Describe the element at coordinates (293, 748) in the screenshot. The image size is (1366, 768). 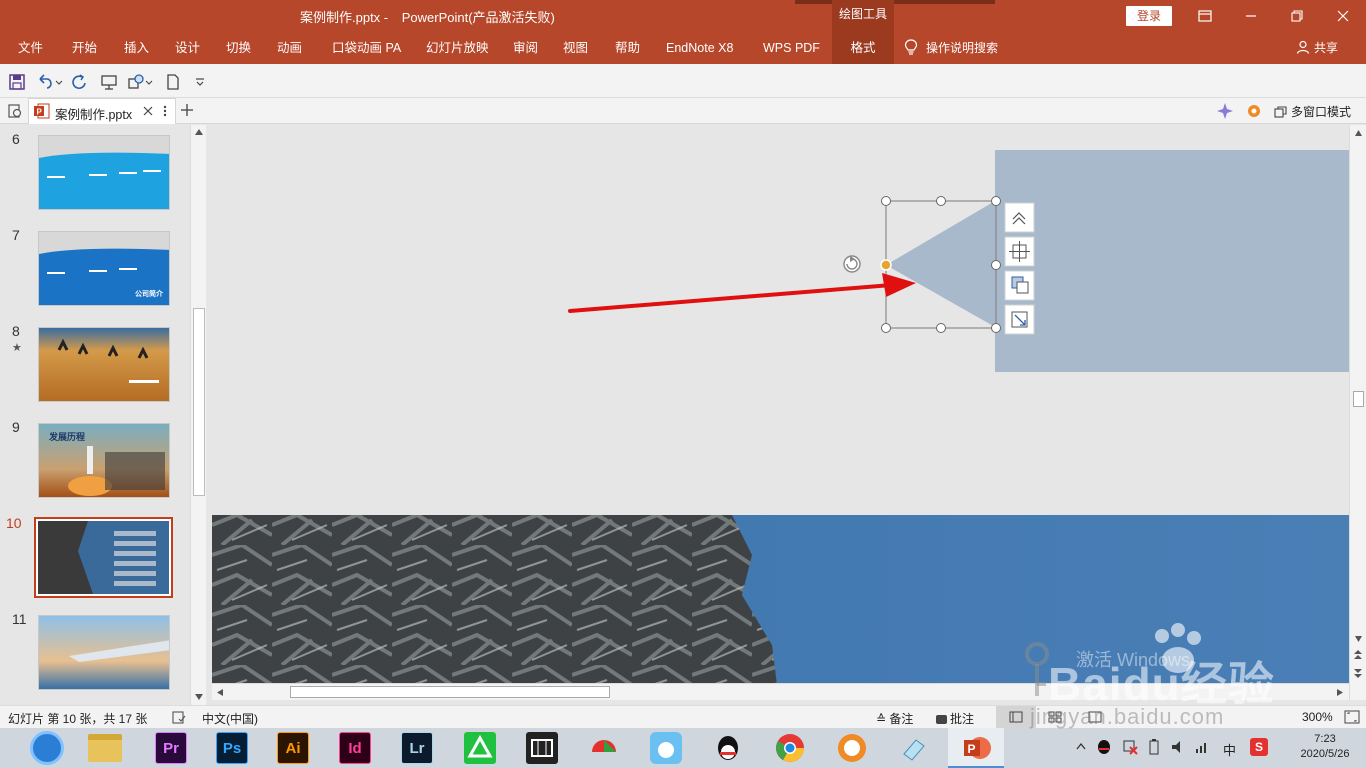
I see `illustrator-icon: Ai` at that location.